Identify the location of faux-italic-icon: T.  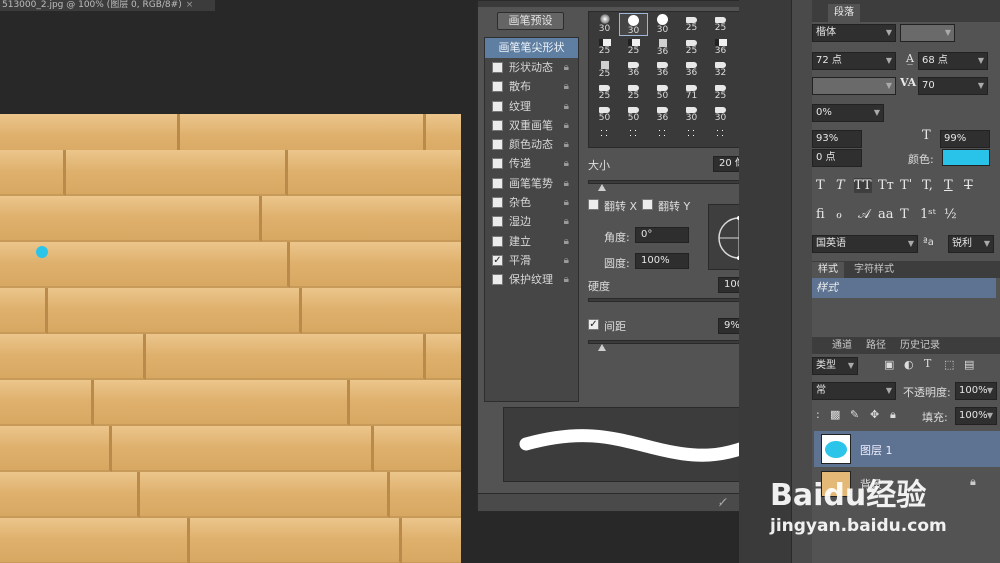
(840, 185).